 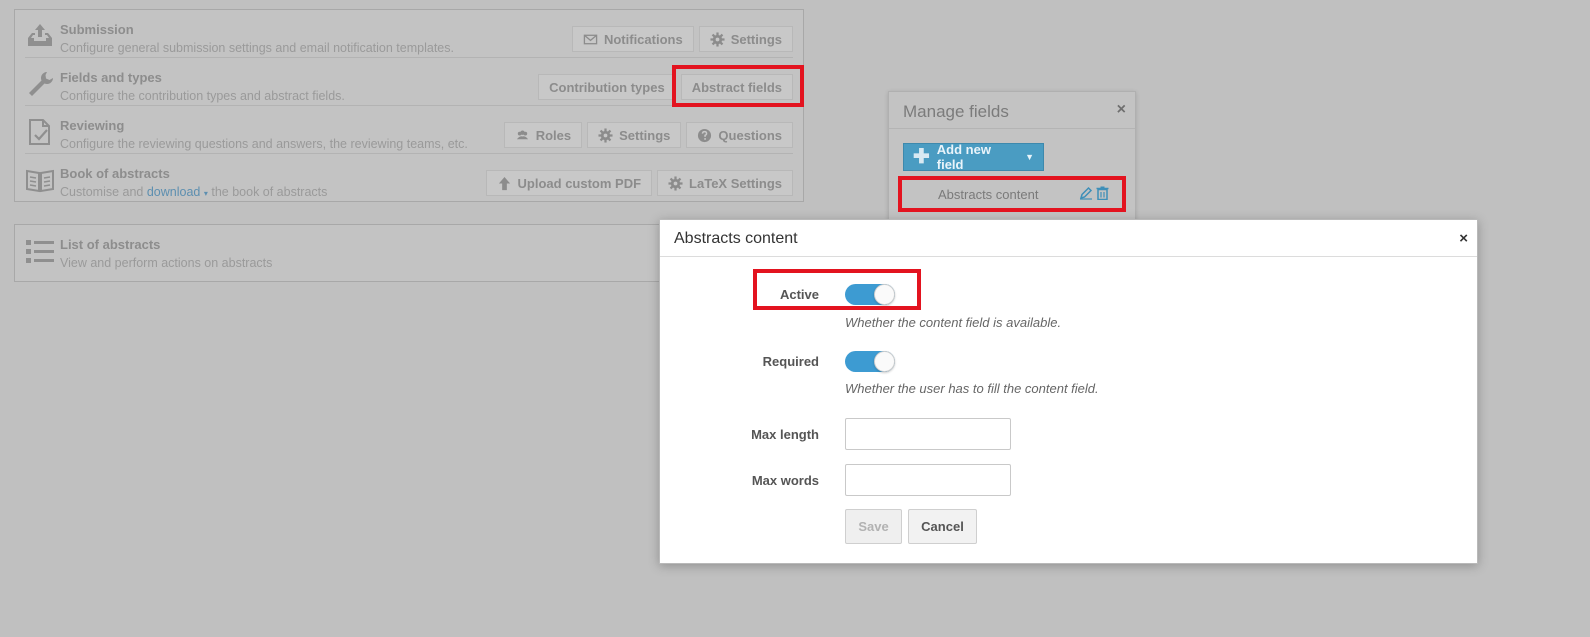 What do you see at coordinates (942, 526) in the screenshot?
I see `cancel-button: Cancel` at bounding box center [942, 526].